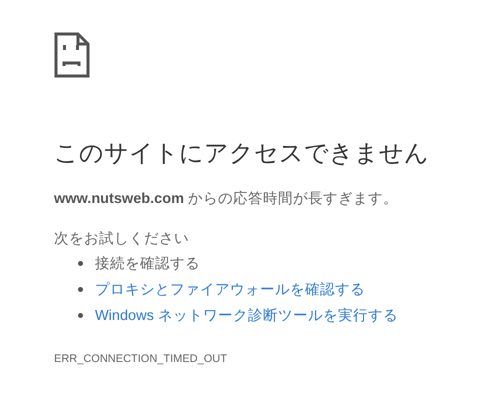  Describe the element at coordinates (242, 154) in the screenshot. I see `page-heading: このサイトにアクセスできません` at that location.